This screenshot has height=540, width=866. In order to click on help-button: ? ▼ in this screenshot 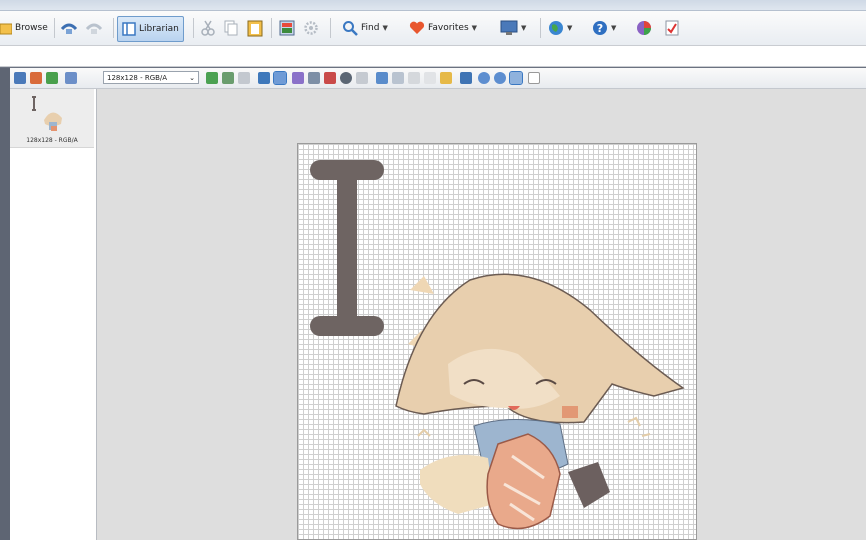, I will do `click(604, 28)`.